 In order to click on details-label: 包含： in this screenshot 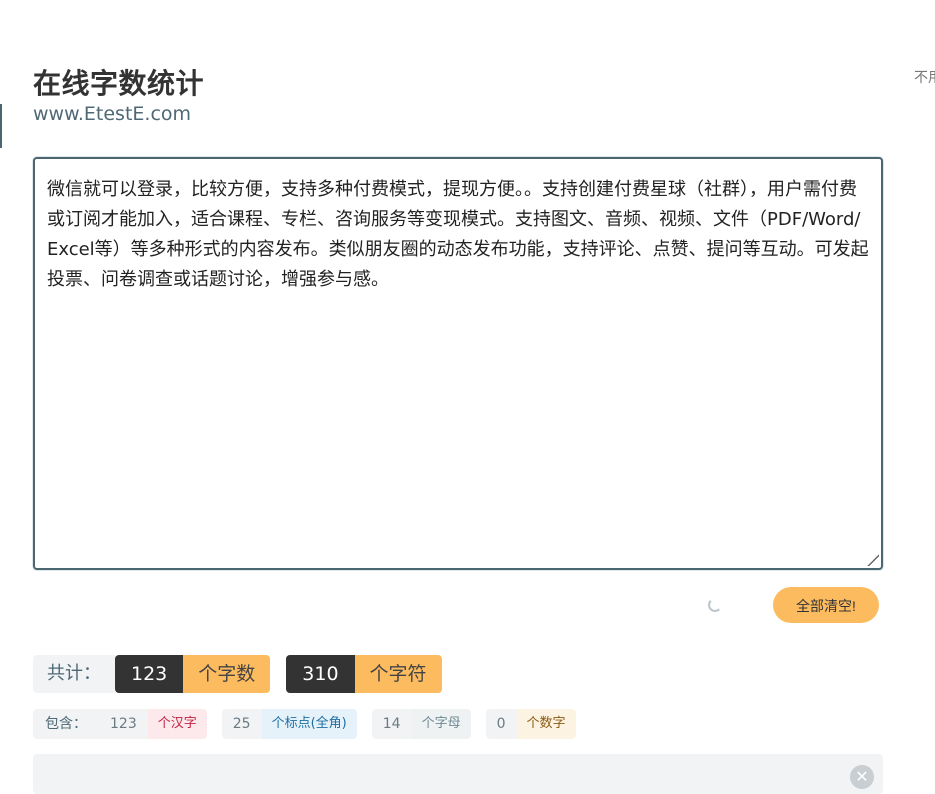, I will do `click(66, 724)`.